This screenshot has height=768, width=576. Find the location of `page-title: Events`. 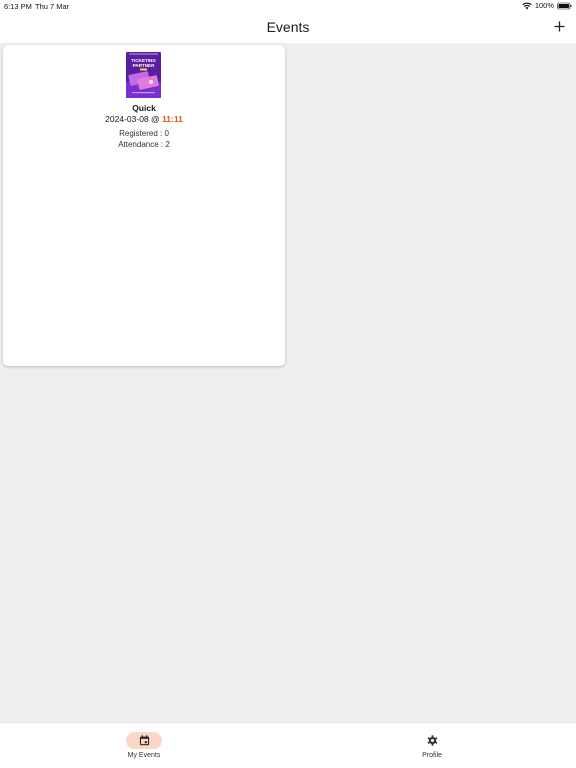

page-title: Events is located at coordinates (288, 27).